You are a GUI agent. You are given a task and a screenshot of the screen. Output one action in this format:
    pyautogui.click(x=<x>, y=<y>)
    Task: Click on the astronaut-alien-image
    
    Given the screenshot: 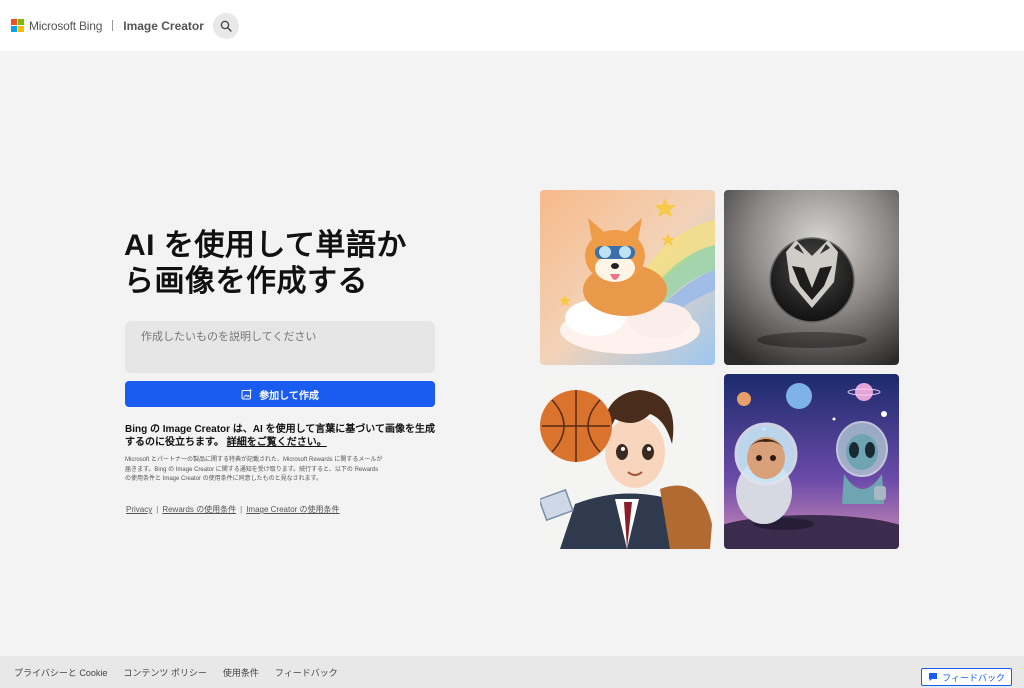 What is the action you would take?
    pyautogui.click(x=811, y=461)
    